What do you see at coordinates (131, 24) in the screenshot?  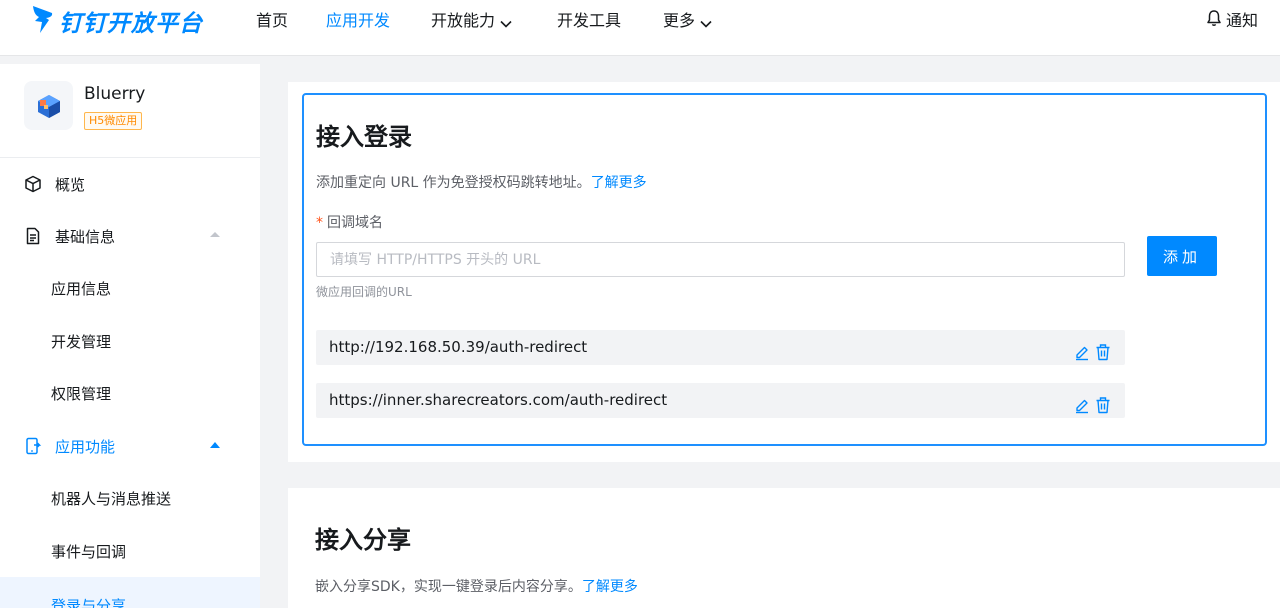 I see `brand-name: 钉钉开放平台` at bounding box center [131, 24].